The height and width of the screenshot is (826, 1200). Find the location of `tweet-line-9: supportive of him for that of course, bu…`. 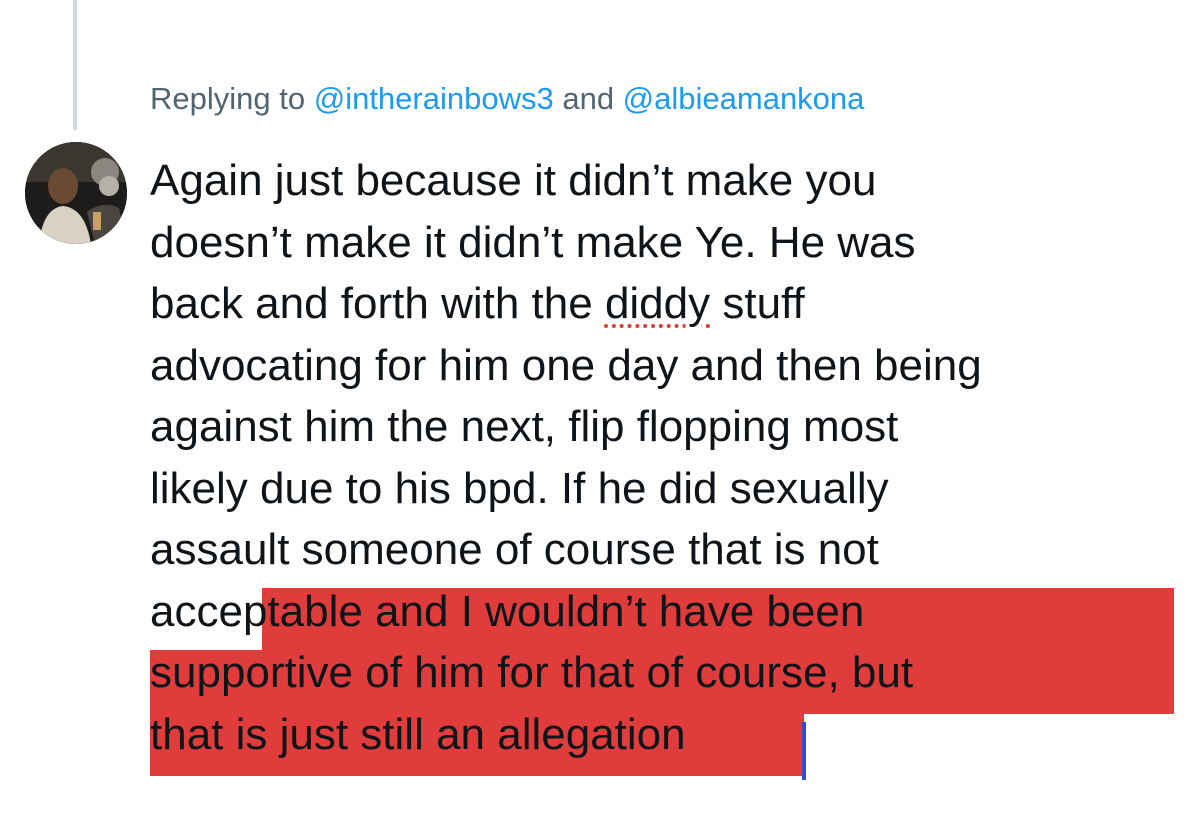

tweet-line-9: supportive of him for that of course, bu… is located at coordinates (660, 673).